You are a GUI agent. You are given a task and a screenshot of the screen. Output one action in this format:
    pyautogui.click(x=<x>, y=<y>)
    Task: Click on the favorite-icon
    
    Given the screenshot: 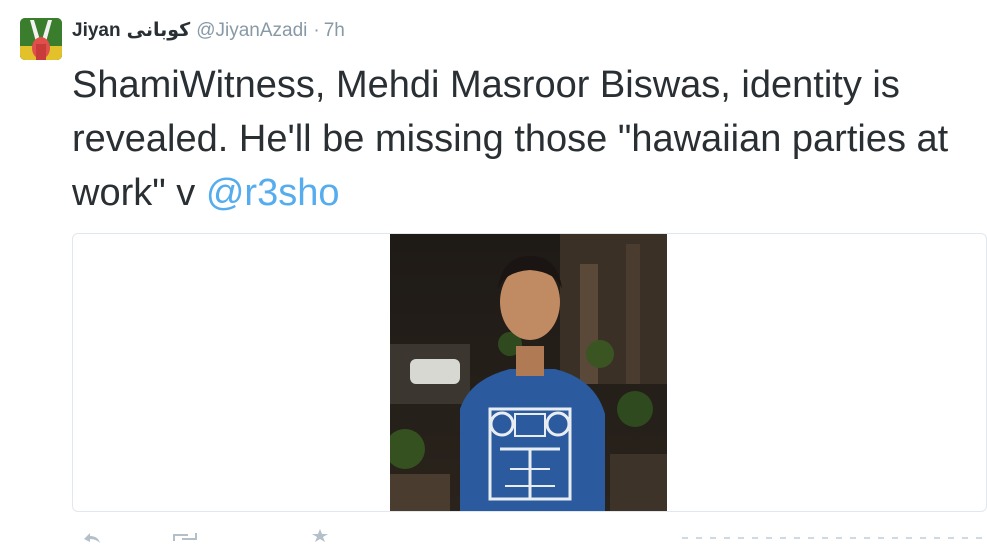 What is the action you would take?
    pyautogui.click(x=320, y=537)
    